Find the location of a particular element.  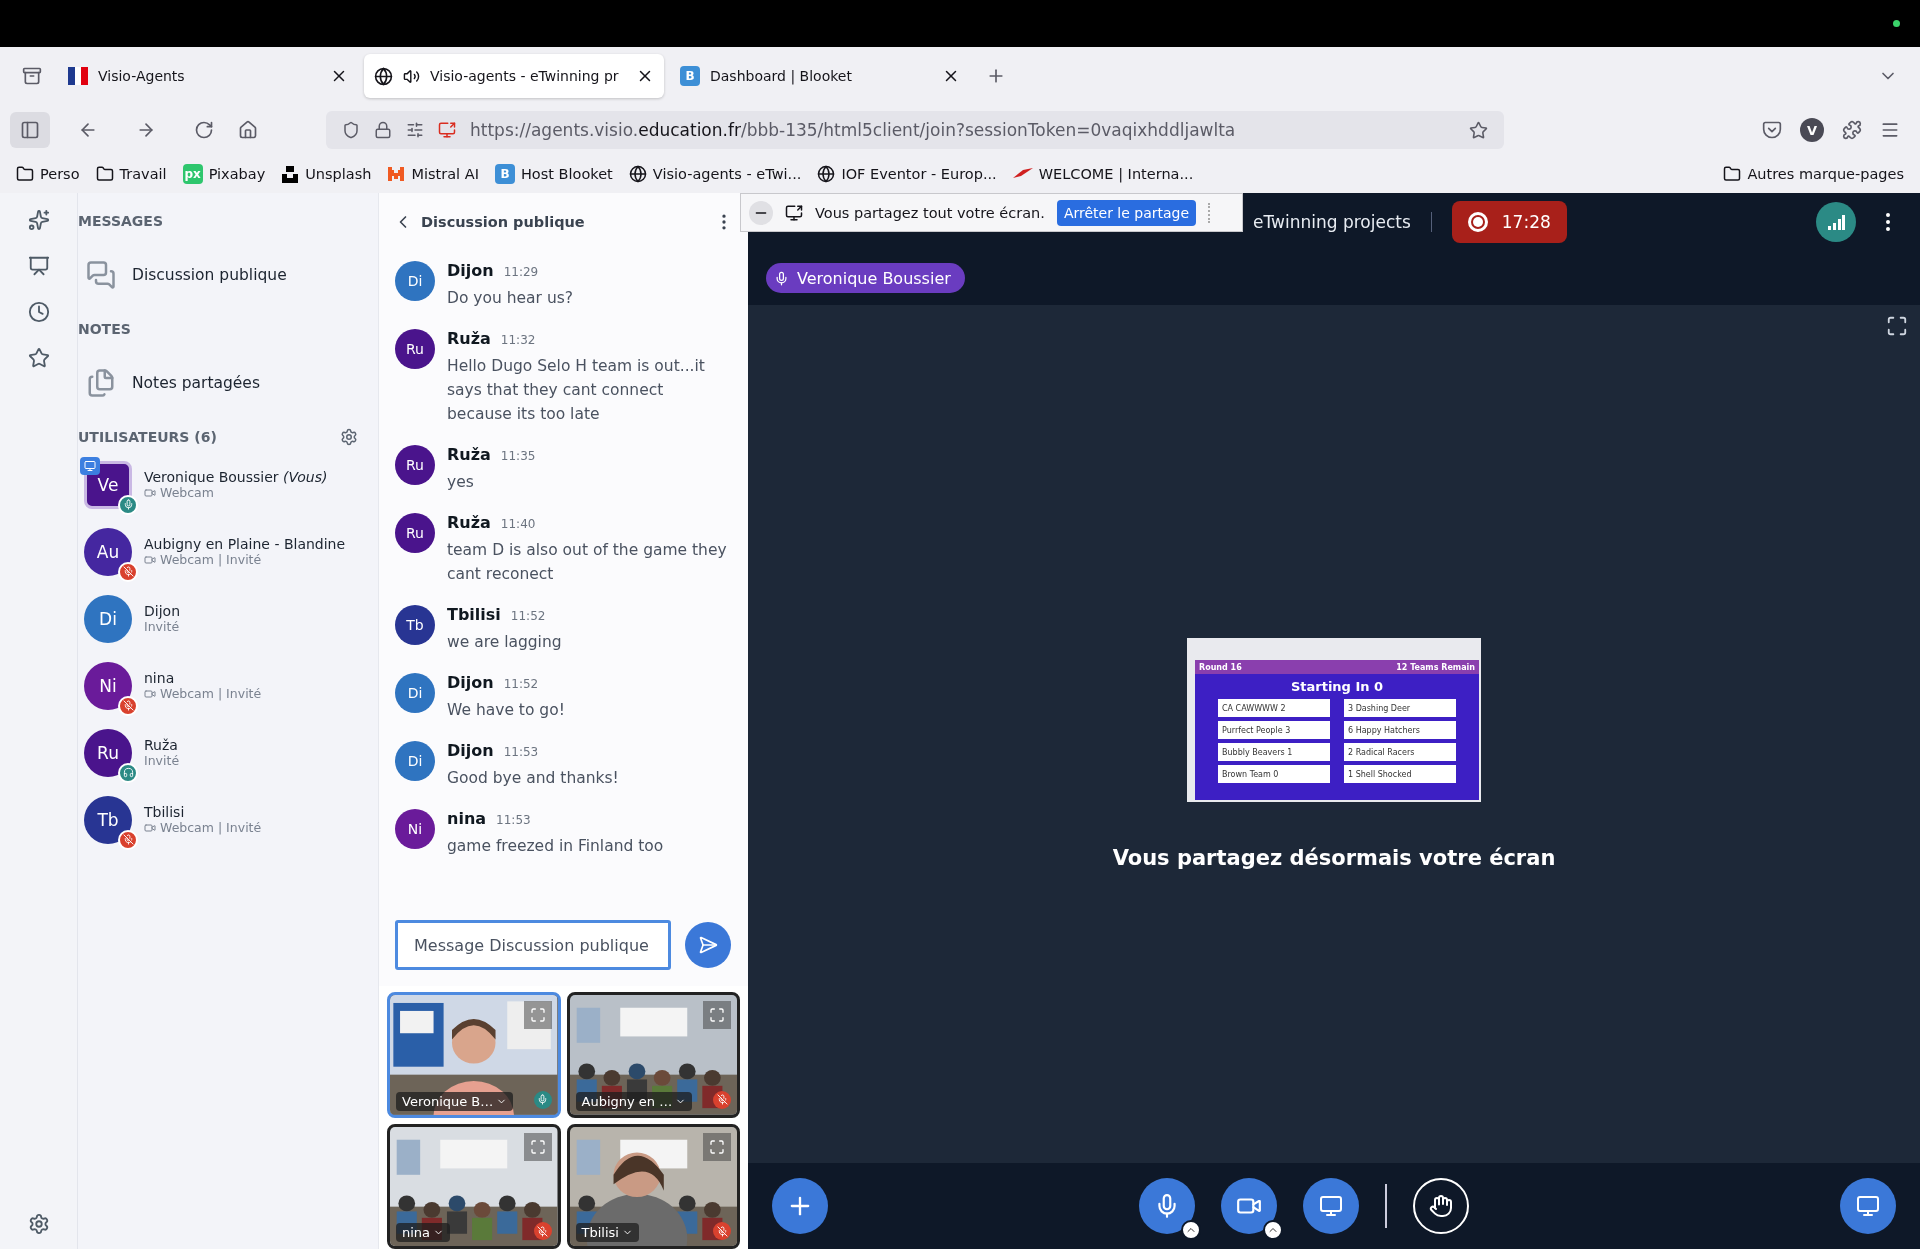

bookmarks-folder-link: Autres marque-pages is located at coordinates (1813, 174).